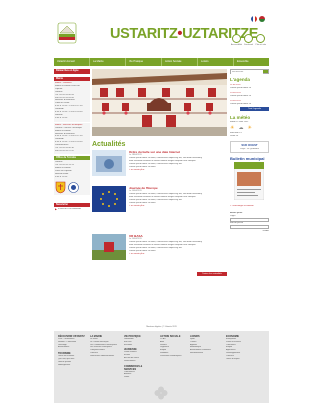 Image resolution: width=320 pixels, height=412 pixels. What do you see at coordinates (138, 361) in the screenshot?
I see `footer-link: Restauration` at bounding box center [138, 361].